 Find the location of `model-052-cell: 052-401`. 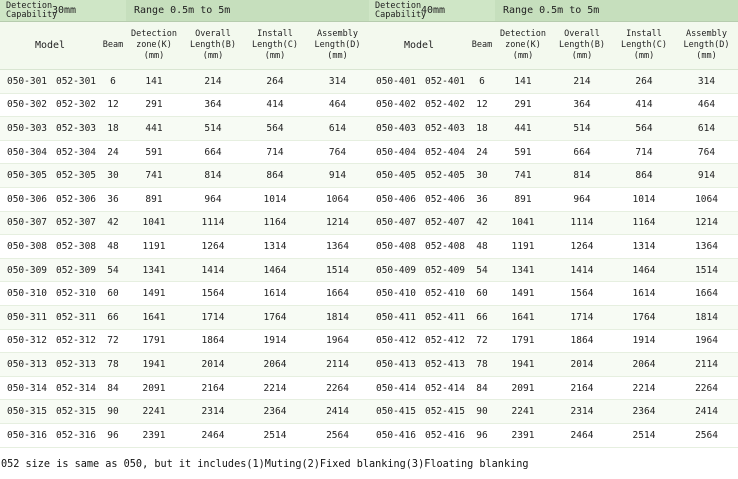

model-052-cell: 052-401 is located at coordinates (445, 81).